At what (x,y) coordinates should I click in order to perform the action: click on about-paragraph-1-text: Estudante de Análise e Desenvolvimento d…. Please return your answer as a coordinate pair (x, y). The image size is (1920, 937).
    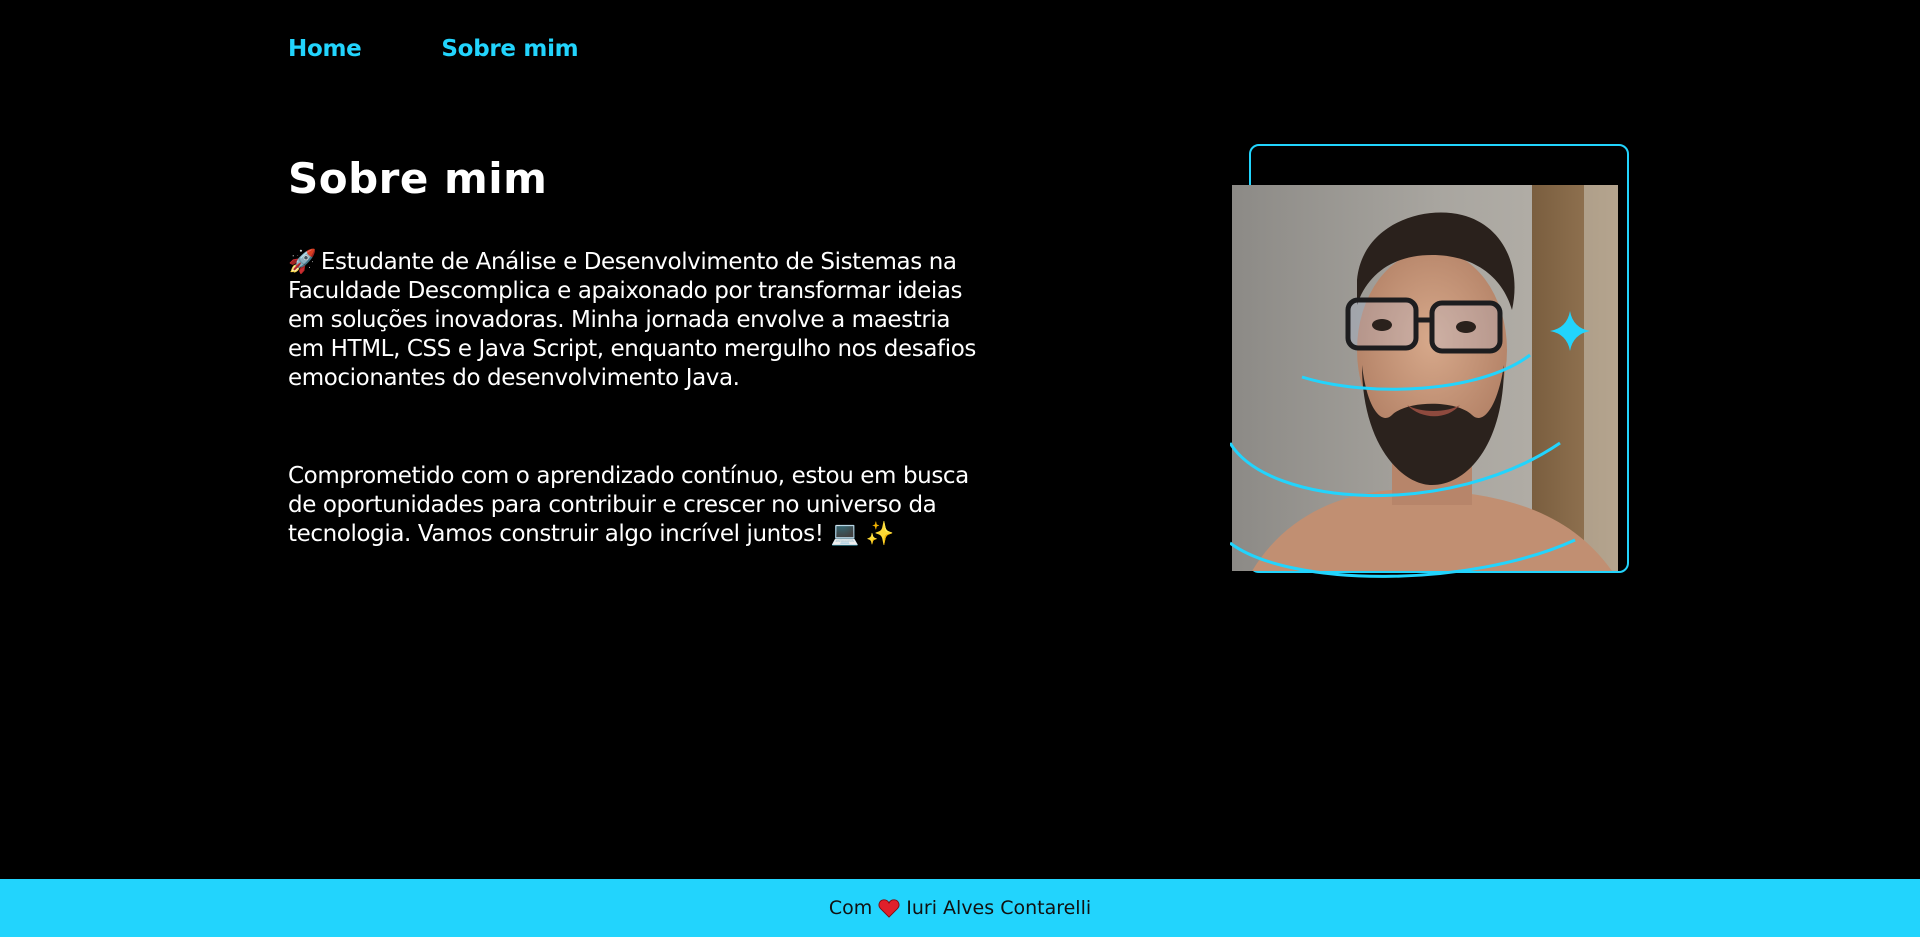
    Looking at the image, I should click on (632, 320).